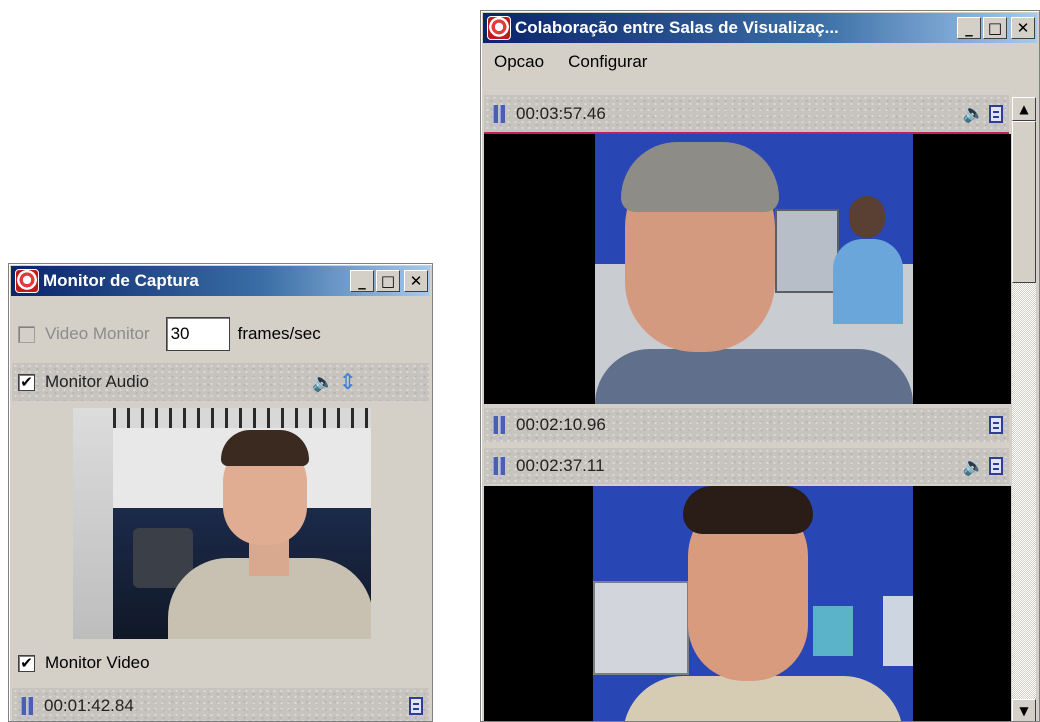 This screenshot has width=1040, height=722. What do you see at coordinates (97, 662) in the screenshot?
I see `monitor-video-label: Monitor Video` at bounding box center [97, 662].